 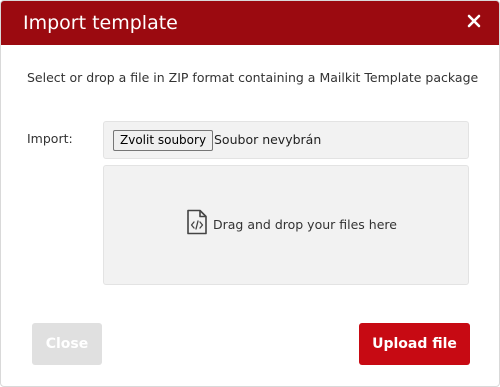 What do you see at coordinates (100, 23) in the screenshot?
I see `dialog-title: Import template` at bounding box center [100, 23].